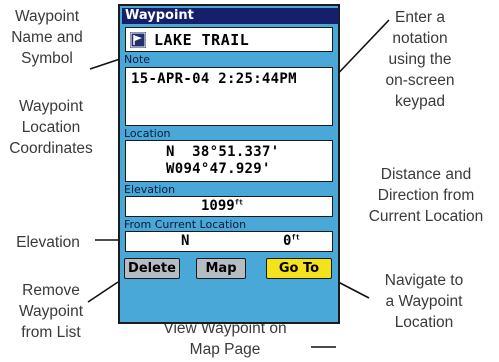 The height and width of the screenshot is (362, 499). What do you see at coordinates (152, 268) in the screenshot?
I see `delete-button: Delete` at bounding box center [152, 268].